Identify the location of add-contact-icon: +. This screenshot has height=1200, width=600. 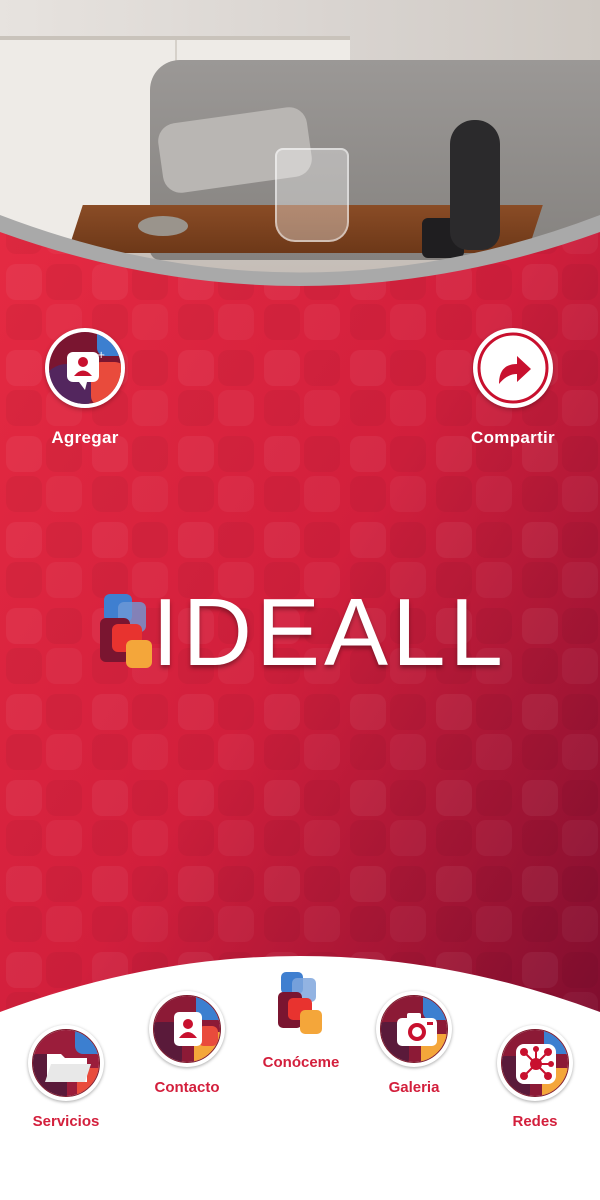
(85, 368).